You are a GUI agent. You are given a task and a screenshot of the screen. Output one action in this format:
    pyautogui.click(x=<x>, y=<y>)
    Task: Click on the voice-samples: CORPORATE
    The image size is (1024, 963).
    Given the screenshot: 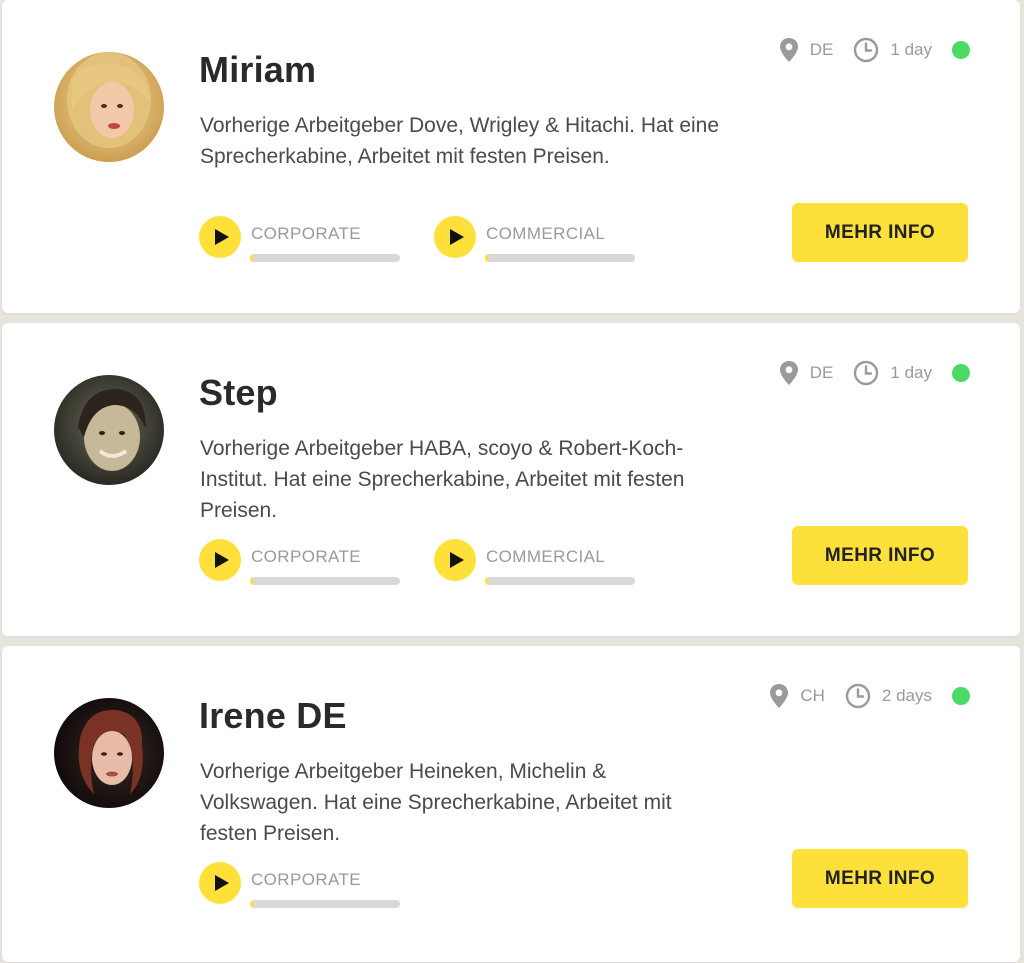 What is the action you would take?
    pyautogui.click(x=316, y=885)
    